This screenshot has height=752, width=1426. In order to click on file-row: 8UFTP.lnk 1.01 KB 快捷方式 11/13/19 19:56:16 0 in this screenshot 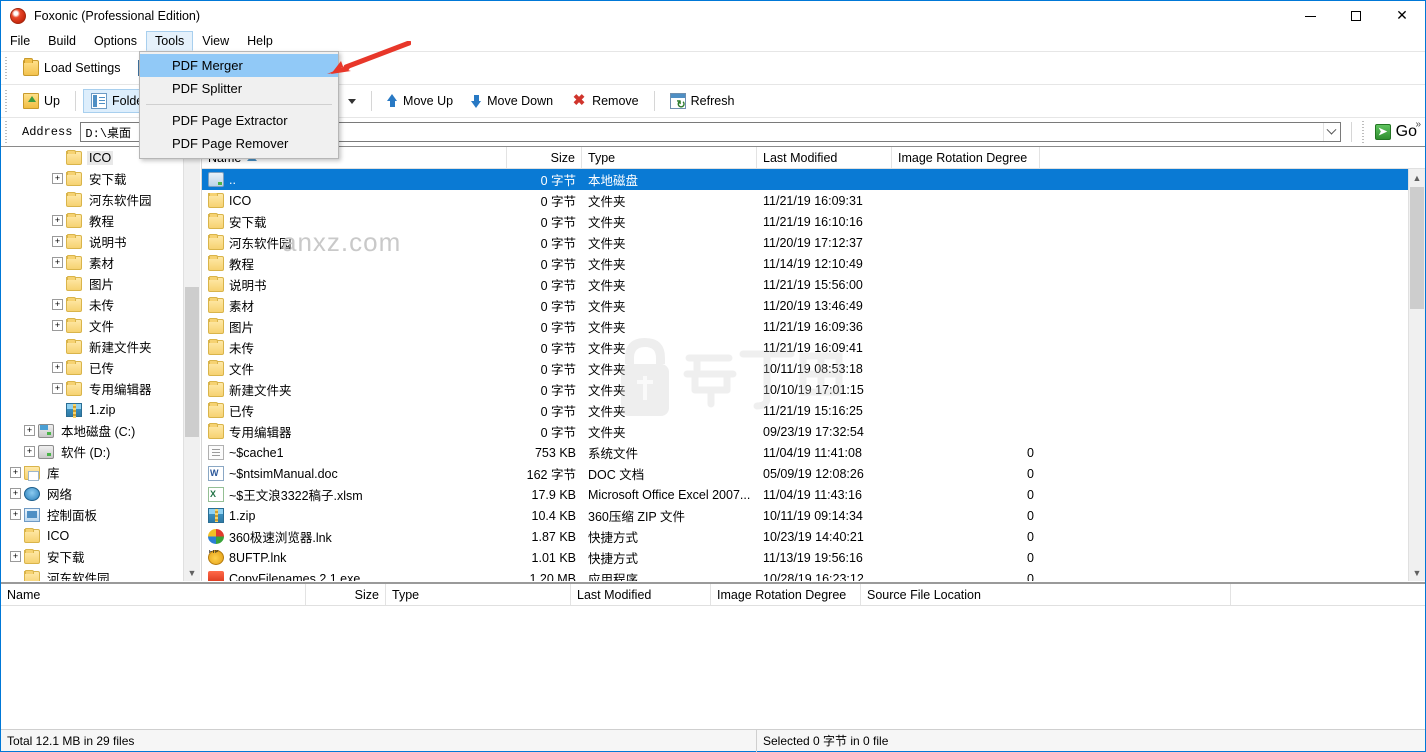, I will do `click(813, 557)`.